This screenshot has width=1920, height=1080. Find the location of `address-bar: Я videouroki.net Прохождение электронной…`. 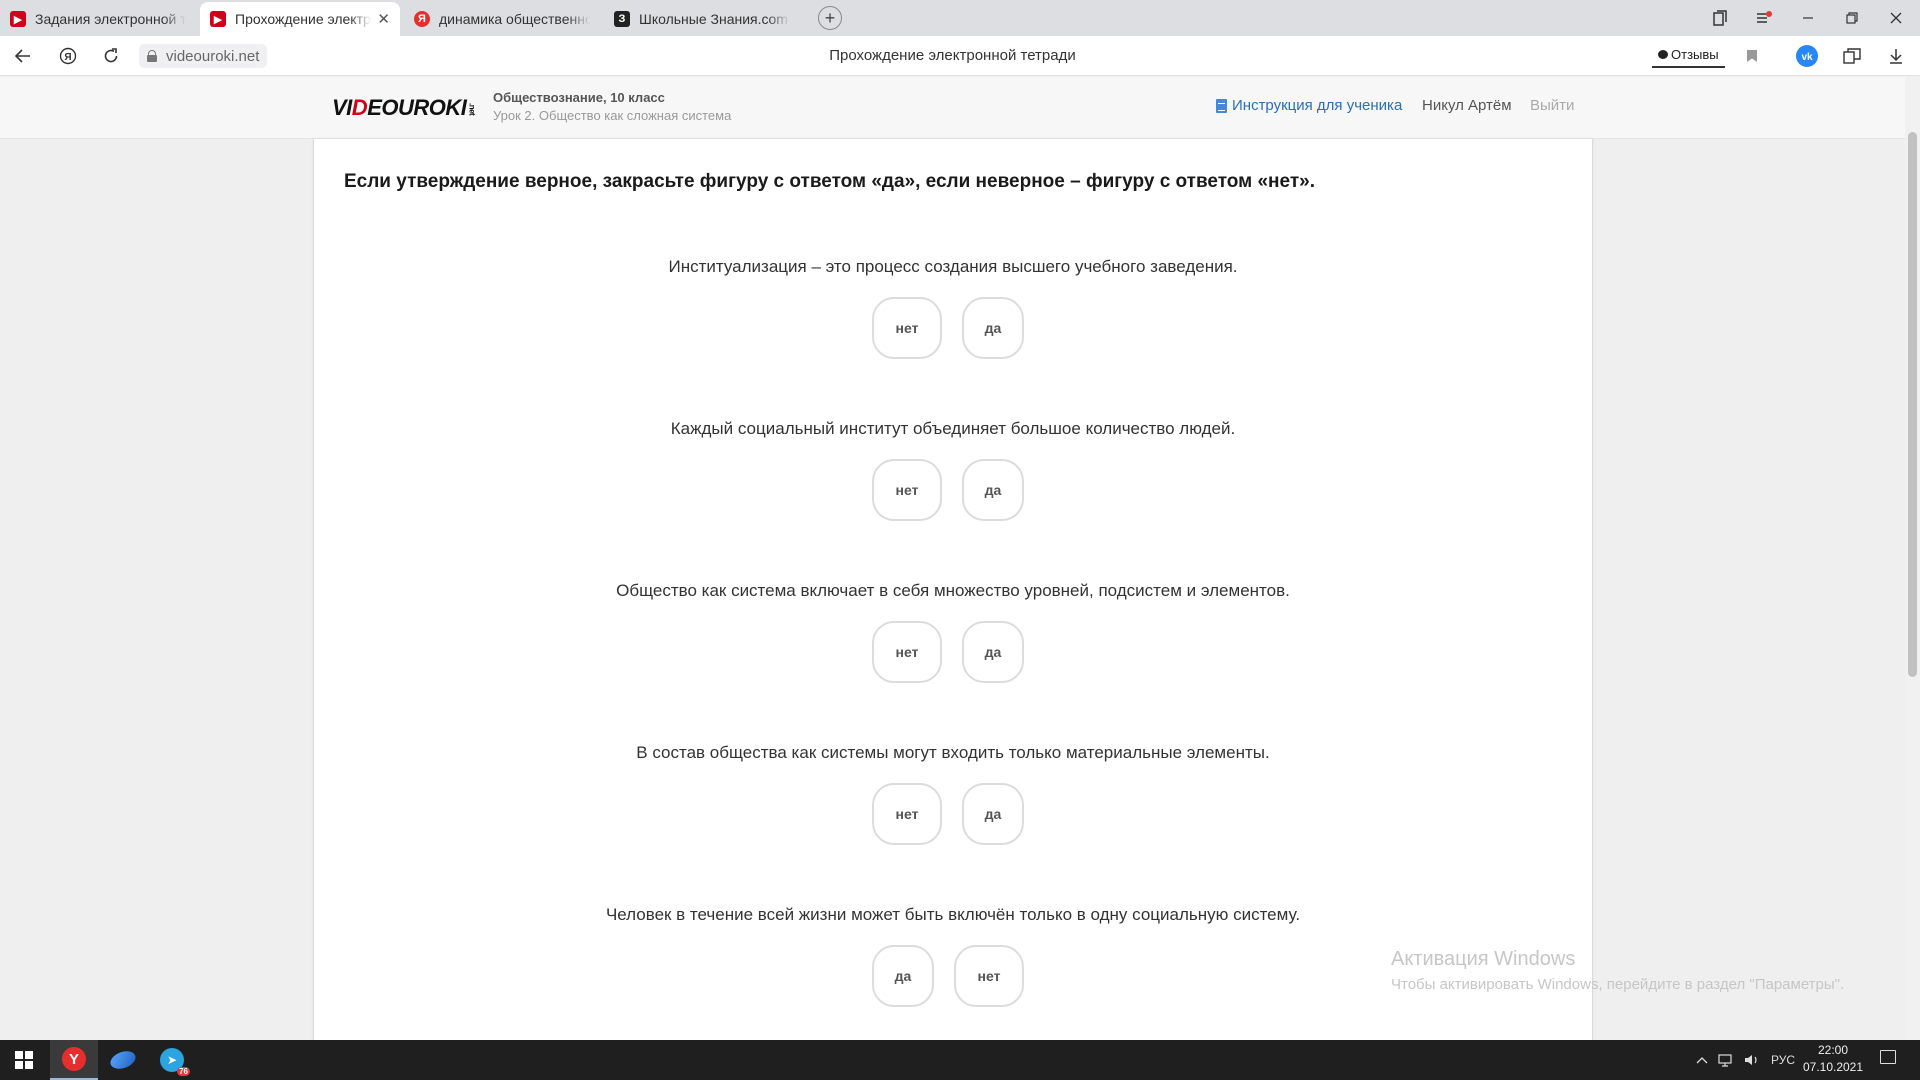

address-bar: Я videouroki.net Прохождение электронной… is located at coordinates (960, 56).